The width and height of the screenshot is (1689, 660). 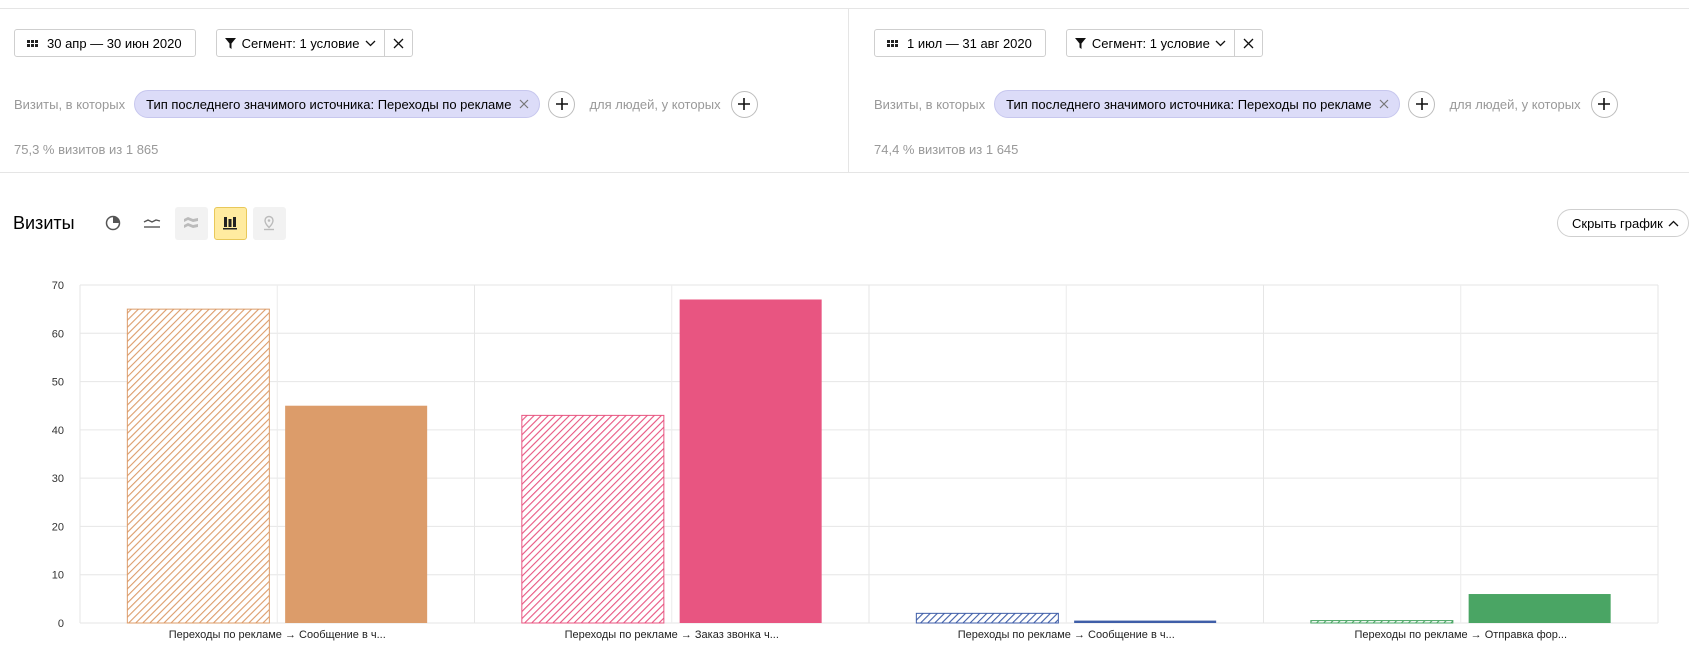 I want to click on segment-button-2: Сегмент: 1 условие, so click(x=1164, y=43).